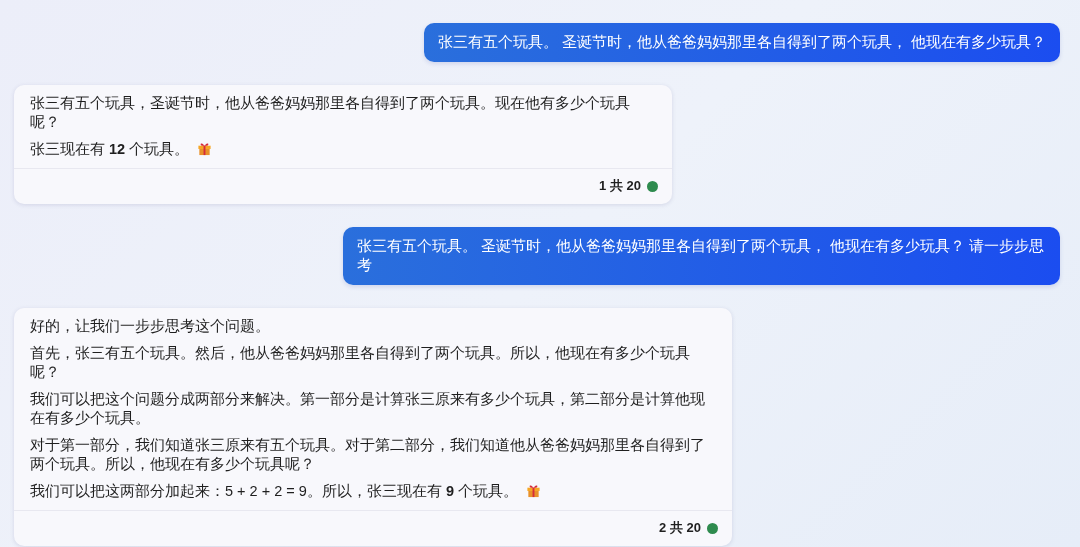  Describe the element at coordinates (110, 149) in the screenshot. I see `reply-text: 张三现在有 12 个玩具。` at that location.